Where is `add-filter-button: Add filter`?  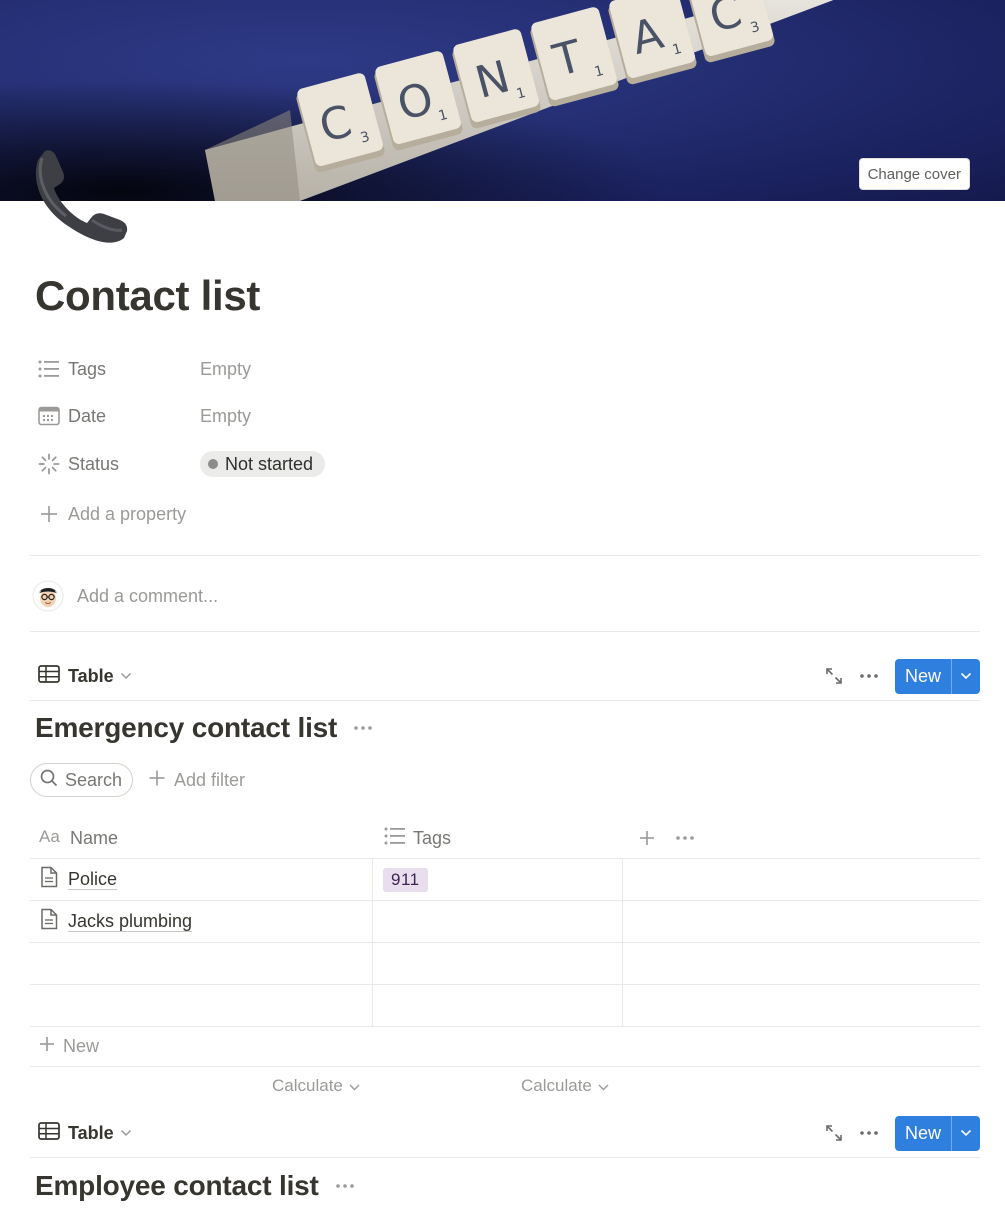
add-filter-button: Add filter is located at coordinates (196, 780).